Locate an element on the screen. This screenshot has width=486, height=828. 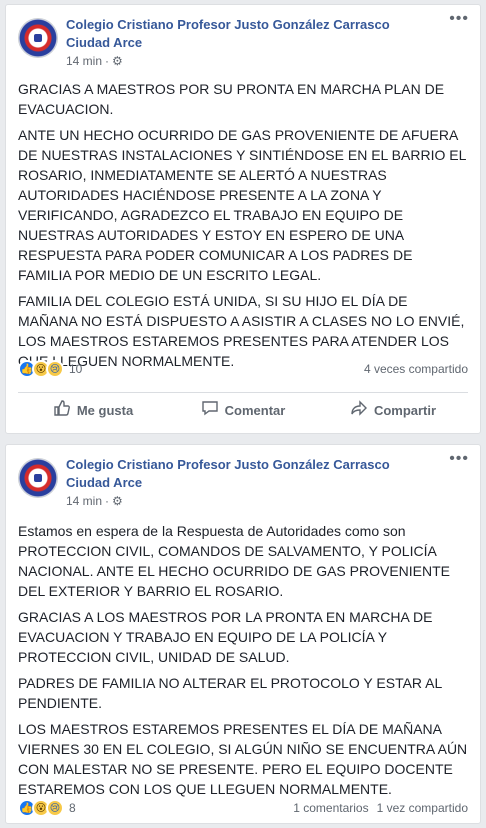
share-count: 1 vez compartido is located at coordinates (422, 808).